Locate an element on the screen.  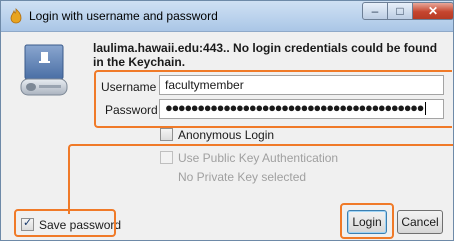
anonymous-login-checkbox is located at coordinates (166, 134).